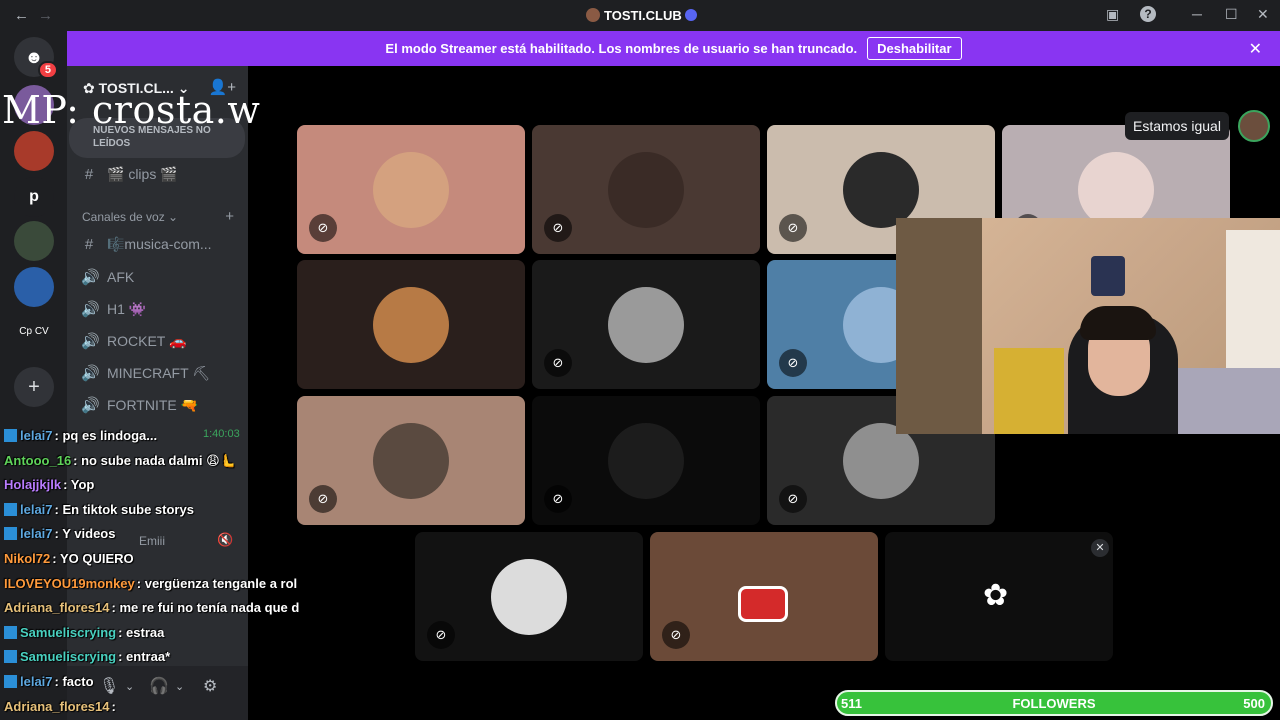  Describe the element at coordinates (89, 174) in the screenshot. I see `hashtag-icon: #` at that location.